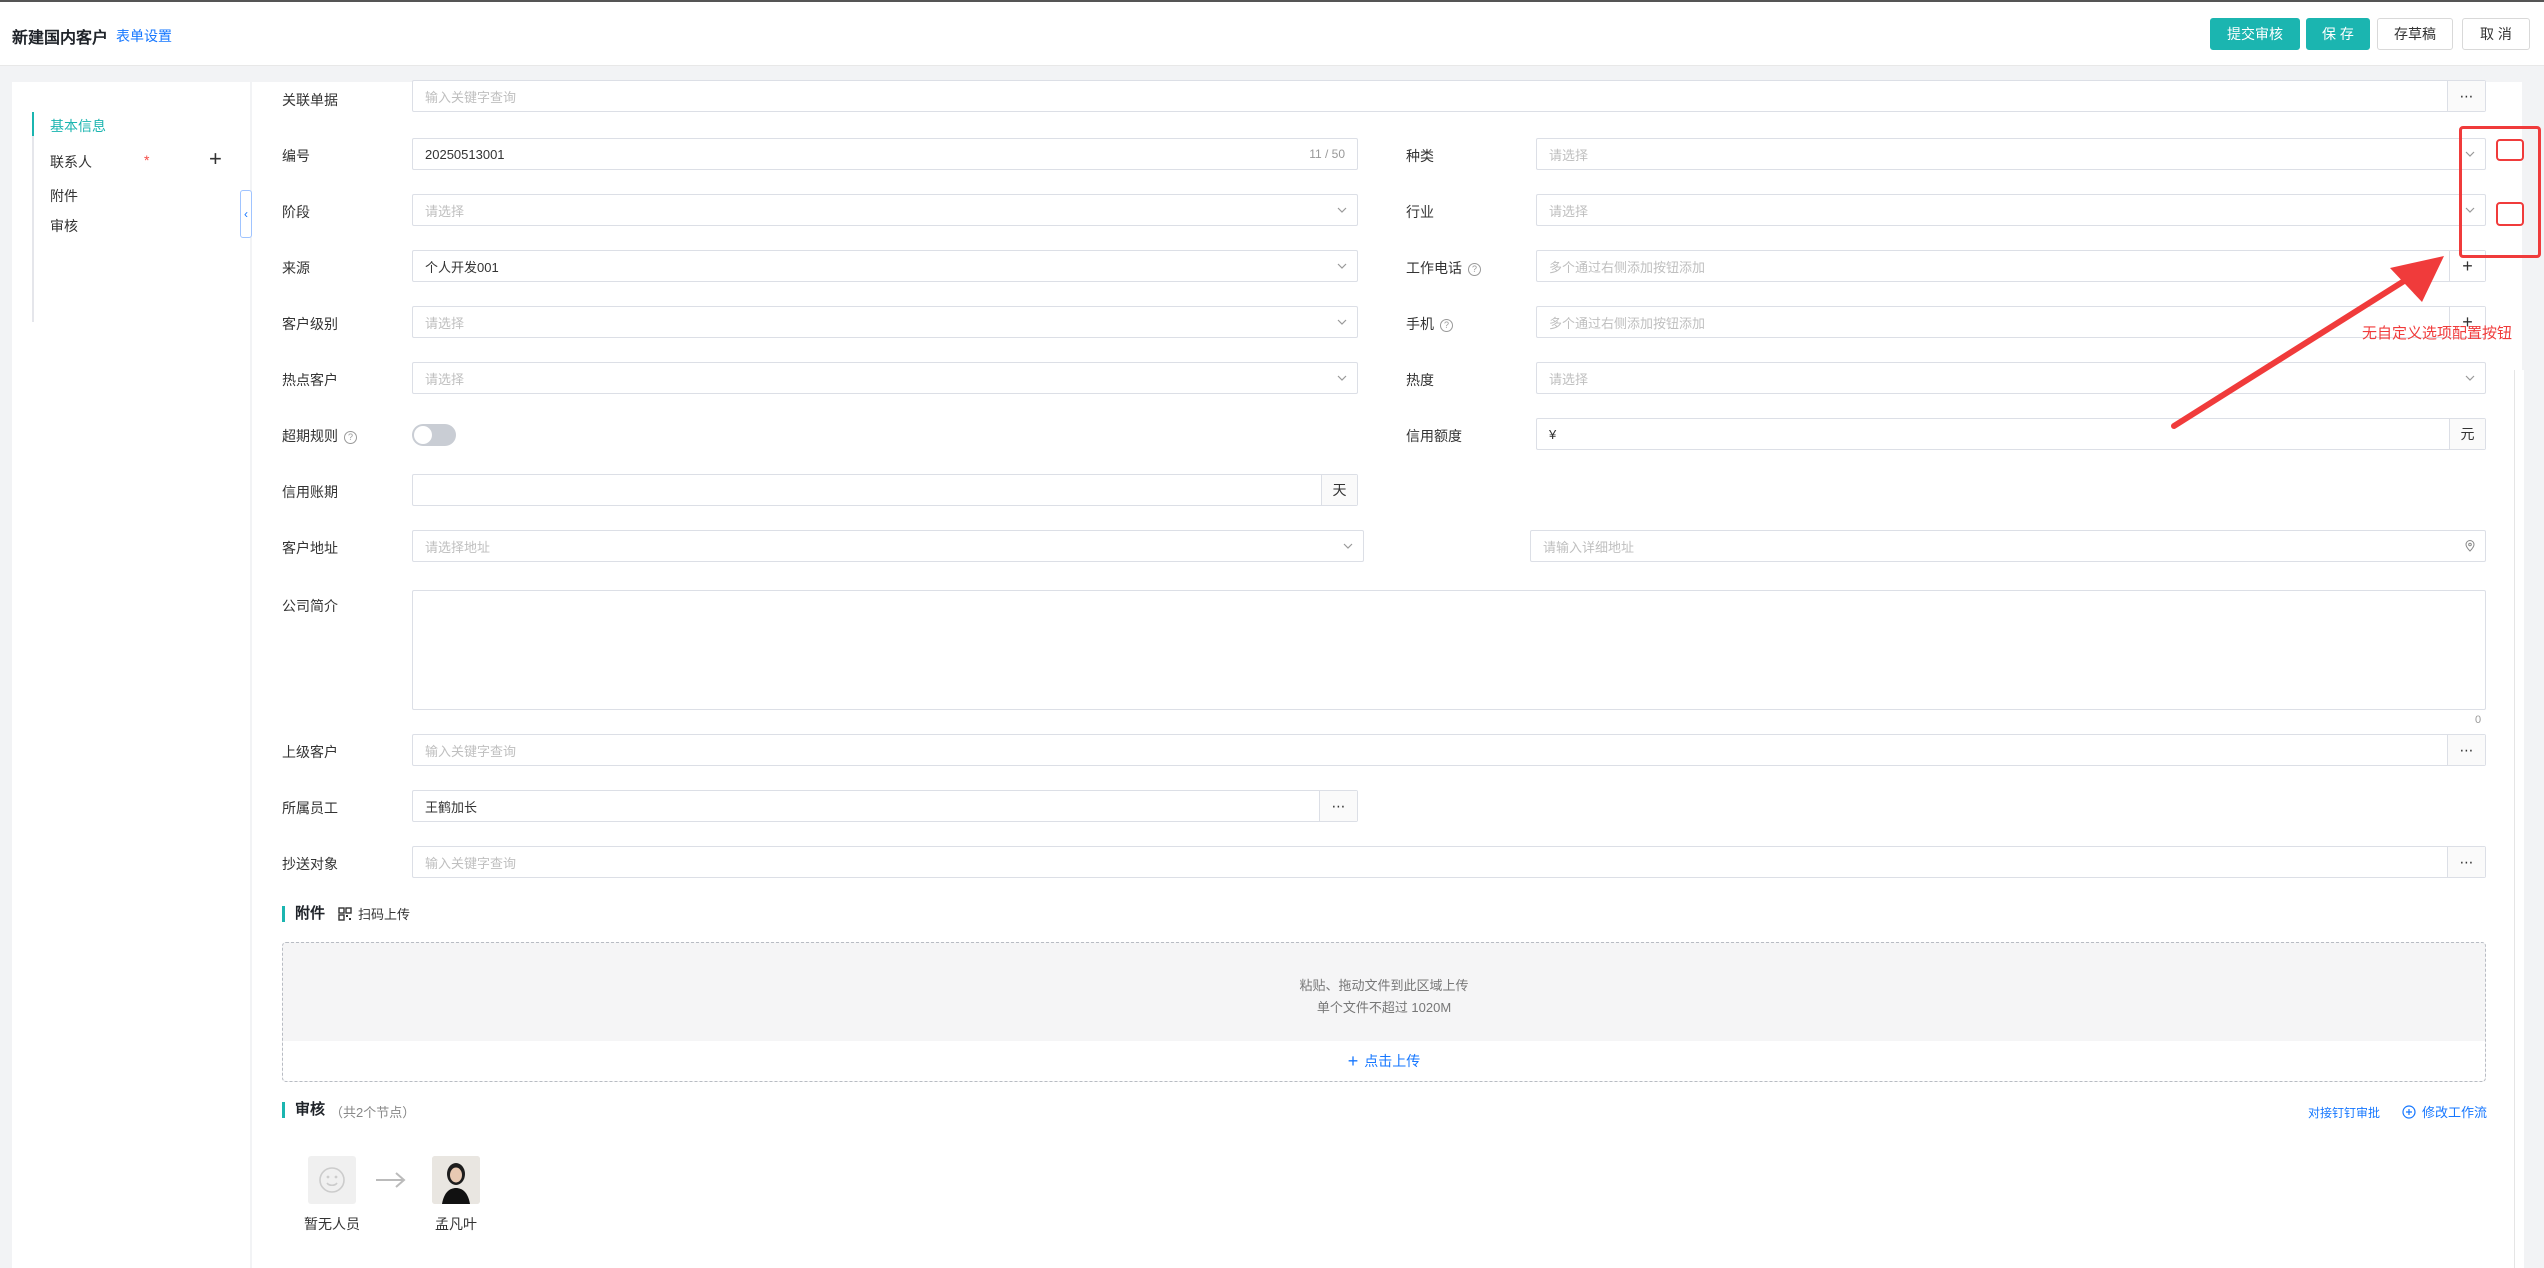 The height and width of the screenshot is (1268, 2544). I want to click on add-contact-icon: +, so click(215, 159).